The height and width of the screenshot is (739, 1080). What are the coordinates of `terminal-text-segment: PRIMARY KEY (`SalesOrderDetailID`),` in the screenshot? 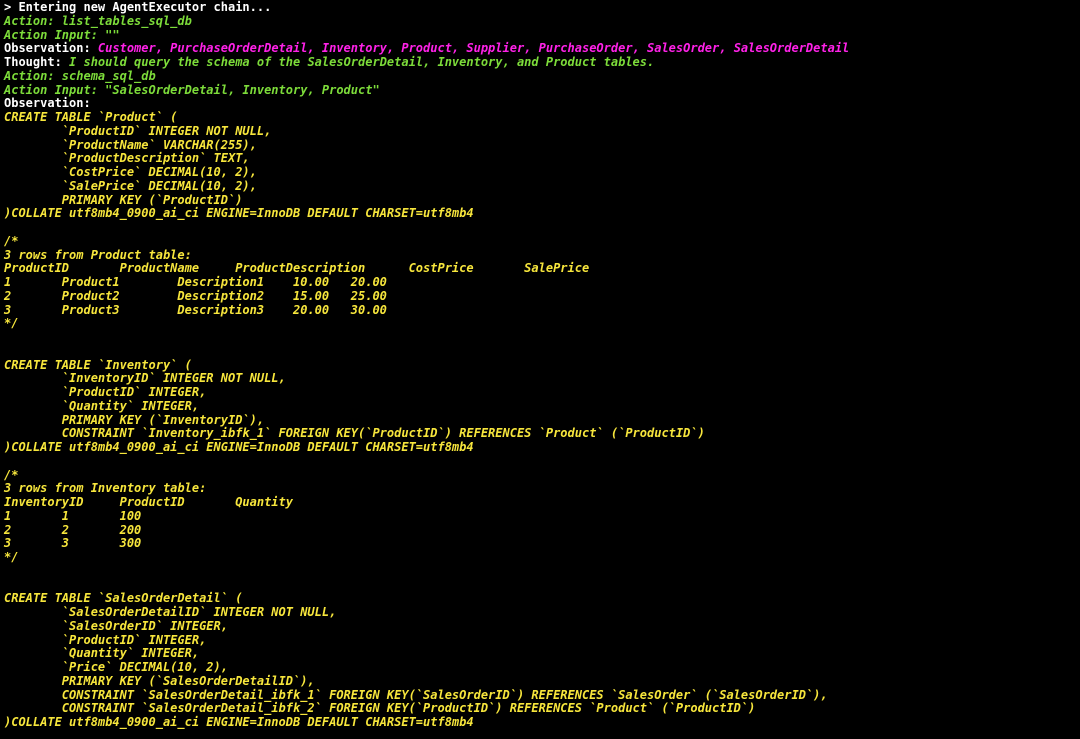 It's located at (159, 680).